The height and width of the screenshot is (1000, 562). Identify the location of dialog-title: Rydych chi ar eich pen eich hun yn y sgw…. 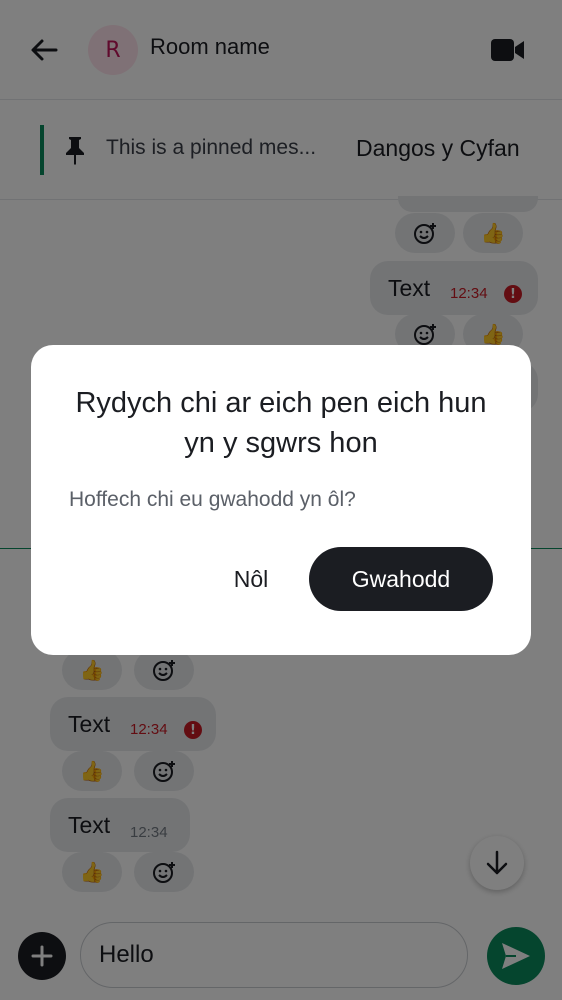
(281, 423).